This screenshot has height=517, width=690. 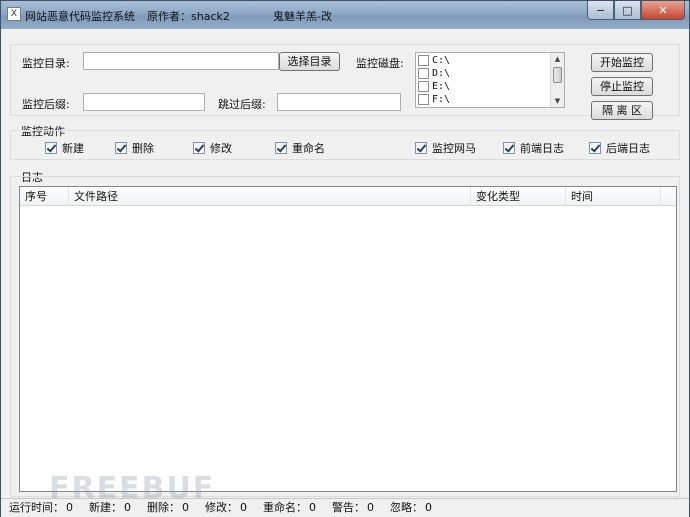 What do you see at coordinates (242, 104) in the screenshot?
I see `skip-suffix-label: 跳过后缀:` at bounding box center [242, 104].